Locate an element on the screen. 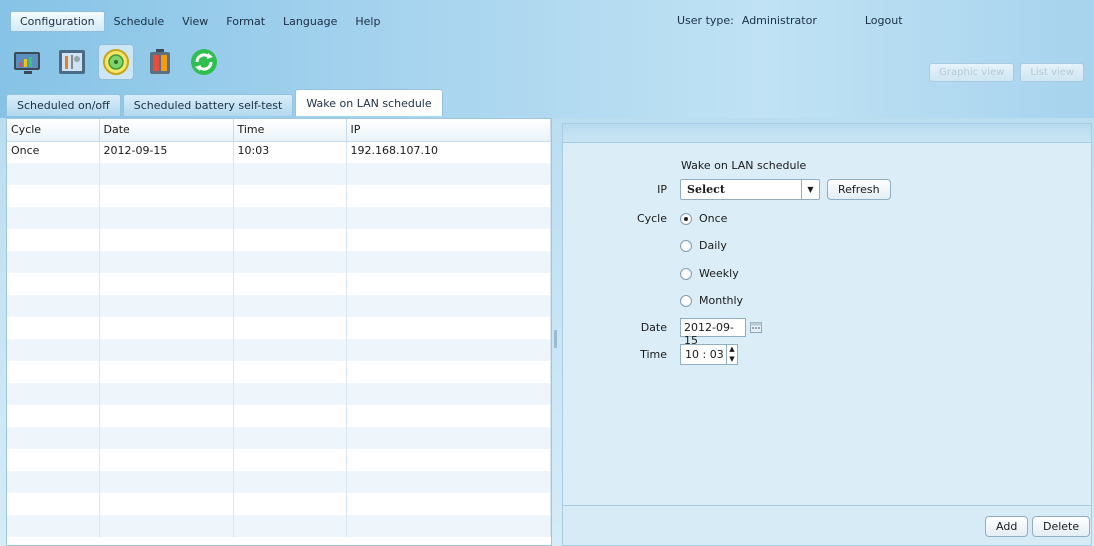 The width and height of the screenshot is (1094, 546). cycle-option-daily: Daily is located at coordinates (703, 245).